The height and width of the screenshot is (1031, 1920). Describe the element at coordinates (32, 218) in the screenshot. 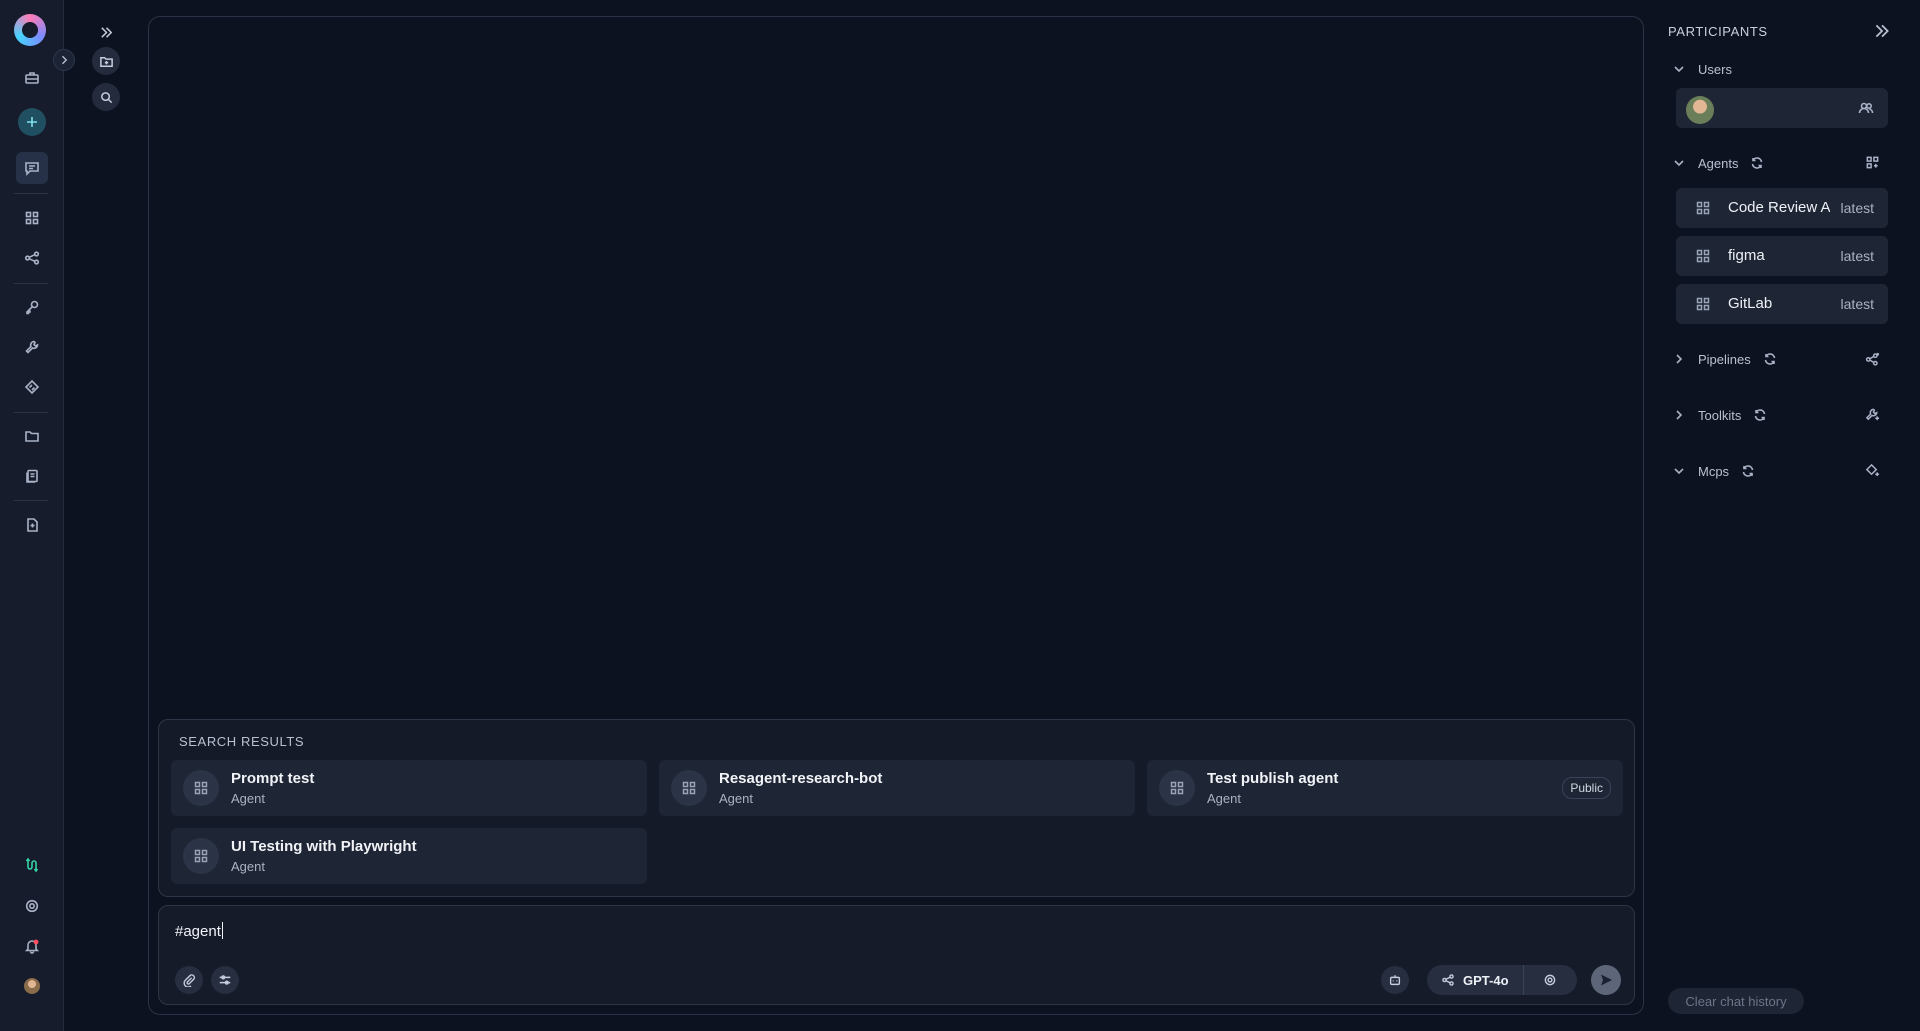

I see `agents-grid-icon` at that location.